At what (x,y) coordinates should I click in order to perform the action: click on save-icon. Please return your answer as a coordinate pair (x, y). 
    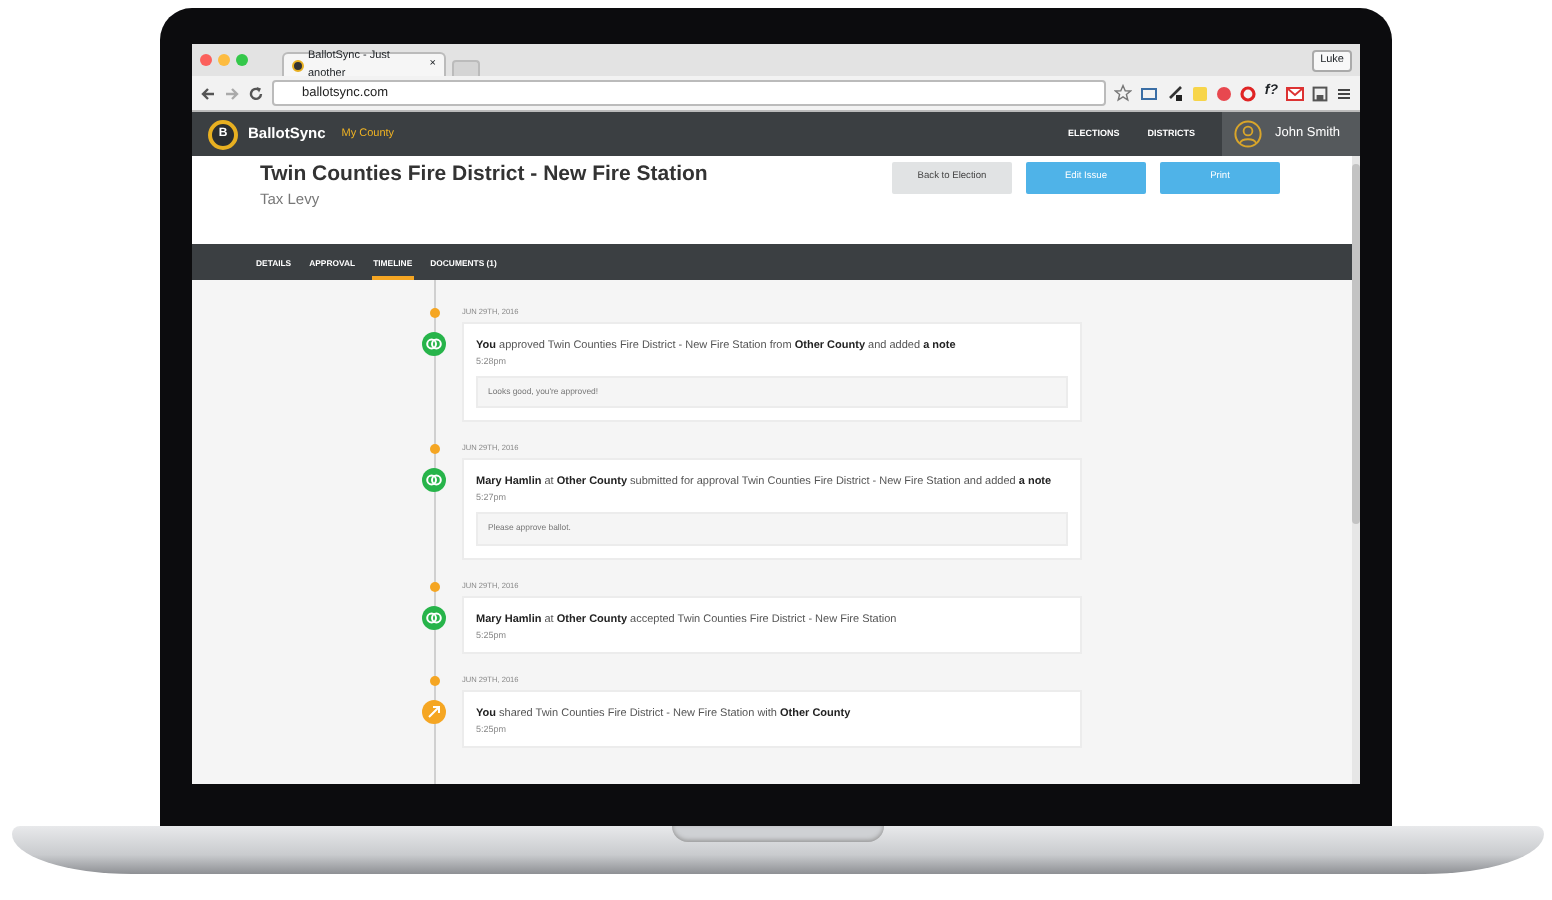
    Looking at the image, I should click on (1320, 93).